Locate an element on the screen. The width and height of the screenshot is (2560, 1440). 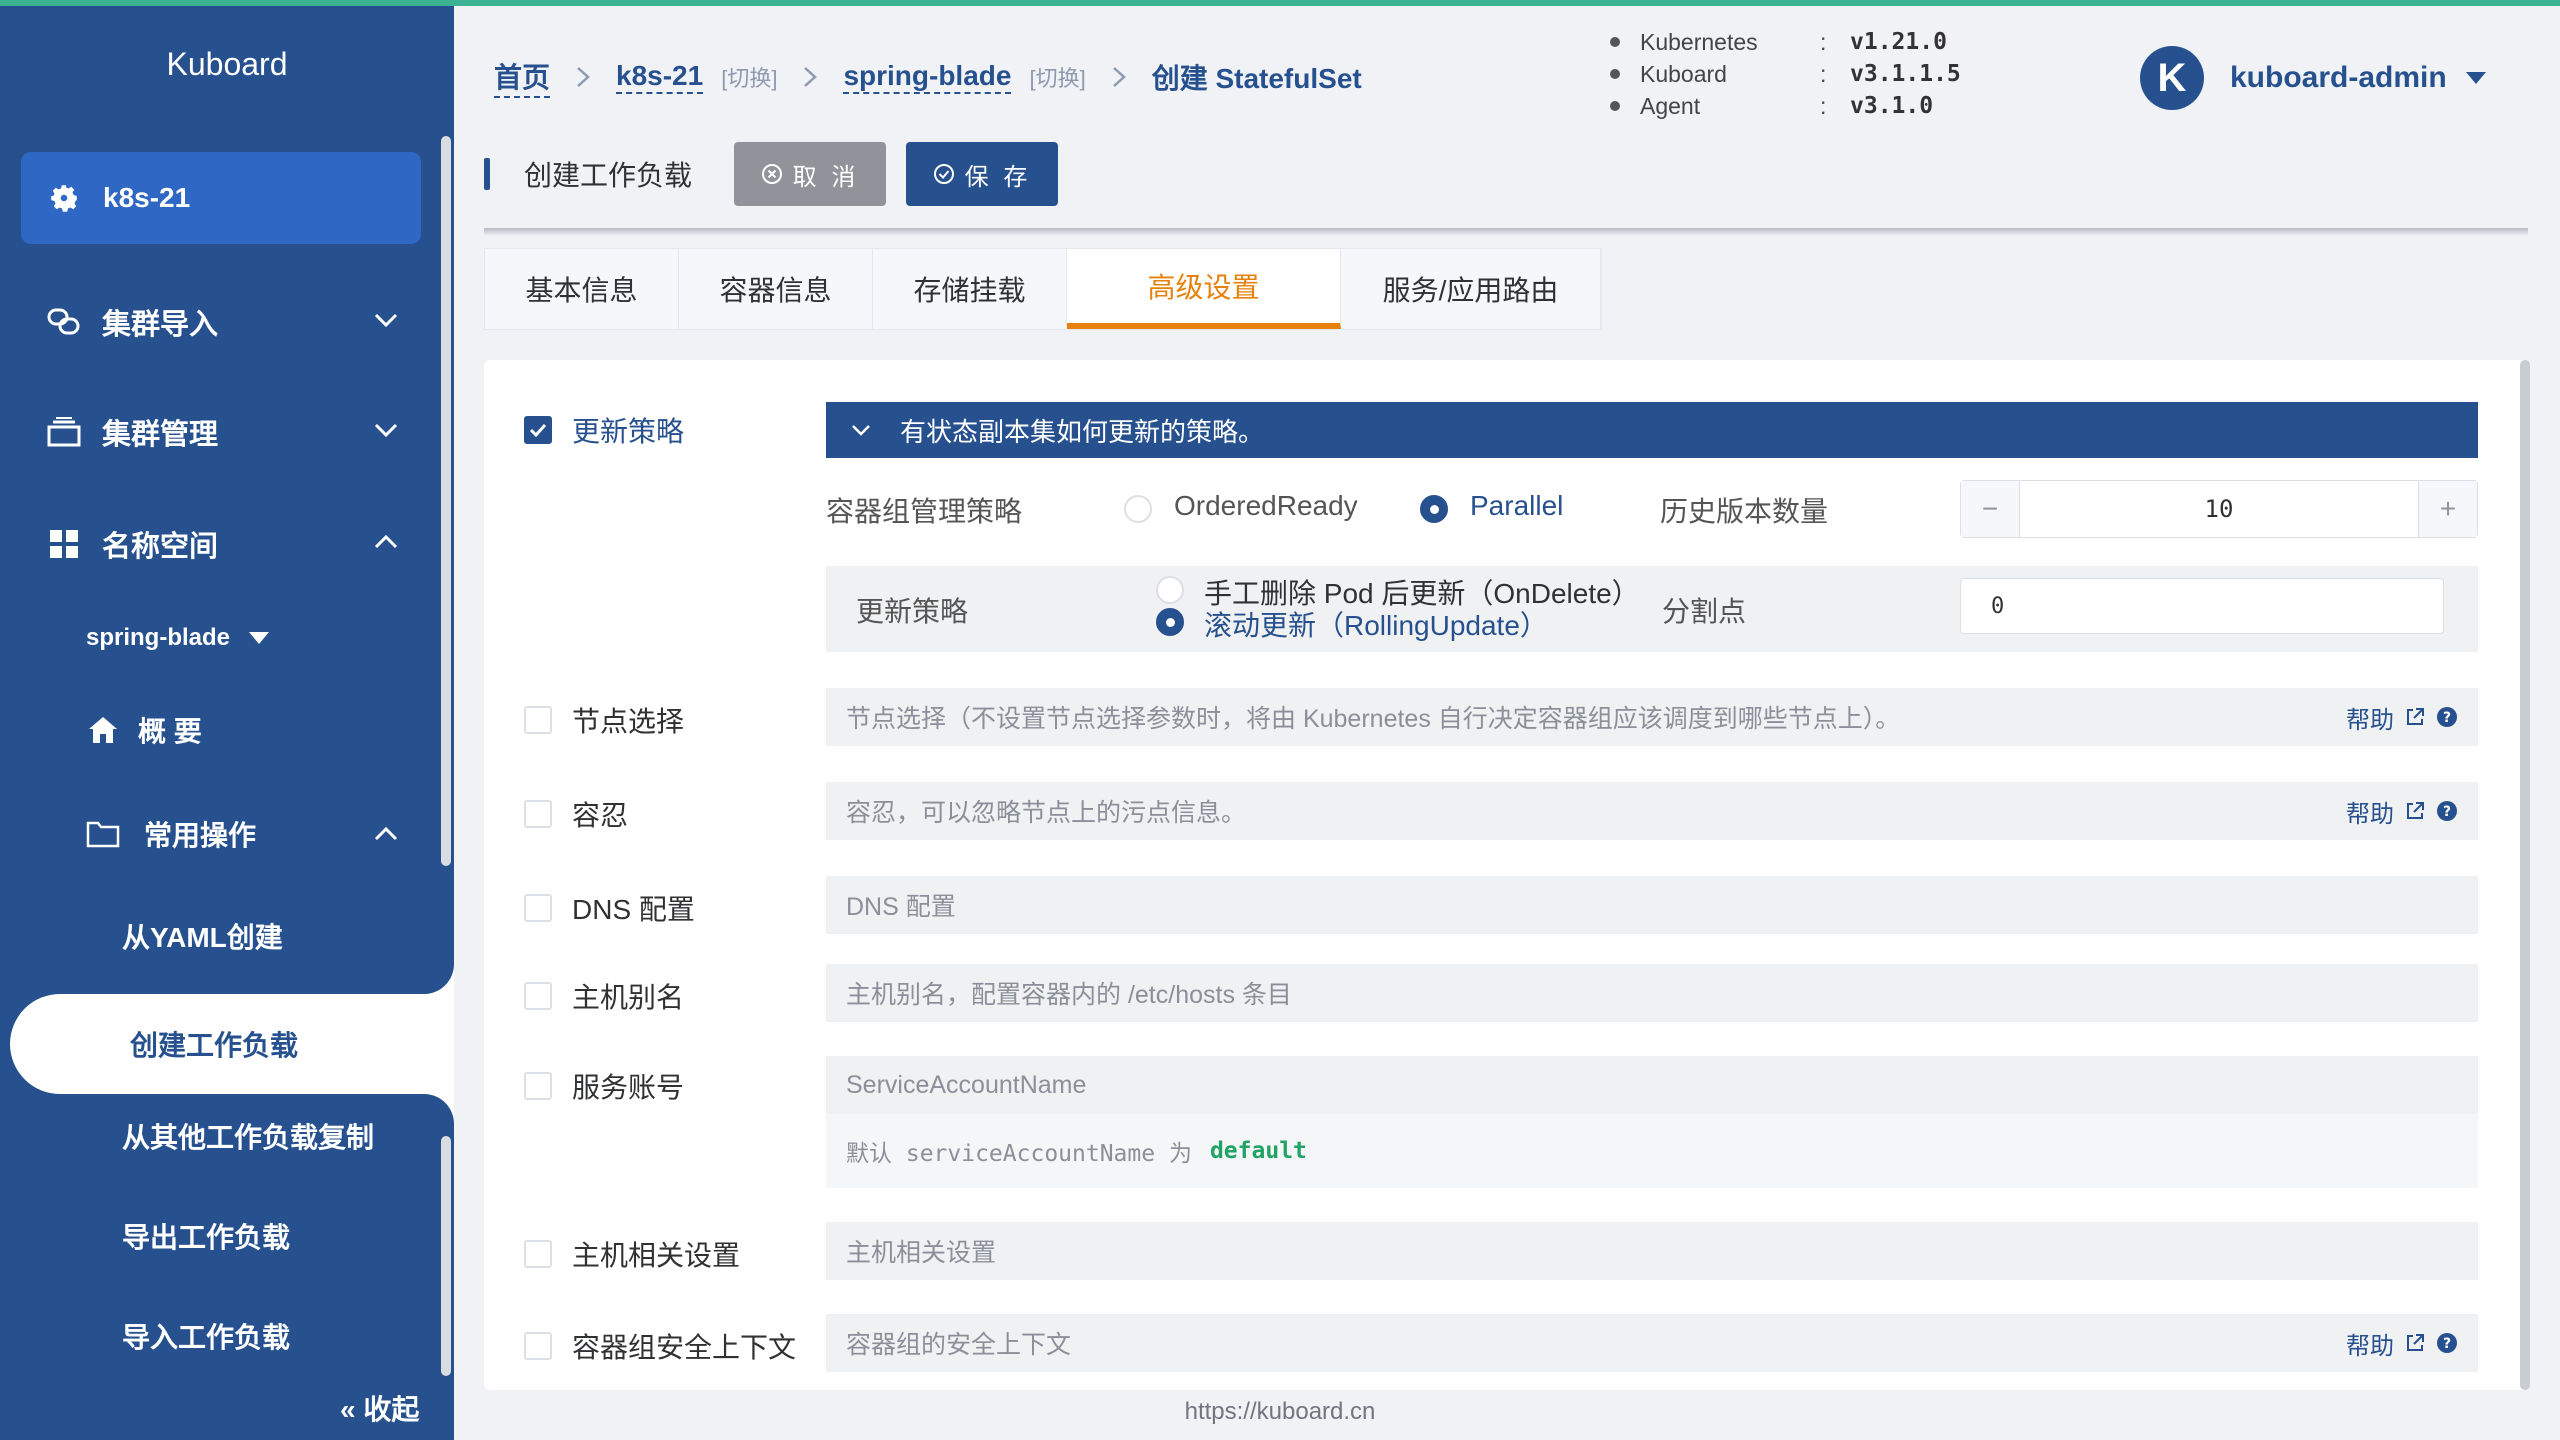
radio-on-delete is located at coordinates (1170, 590).